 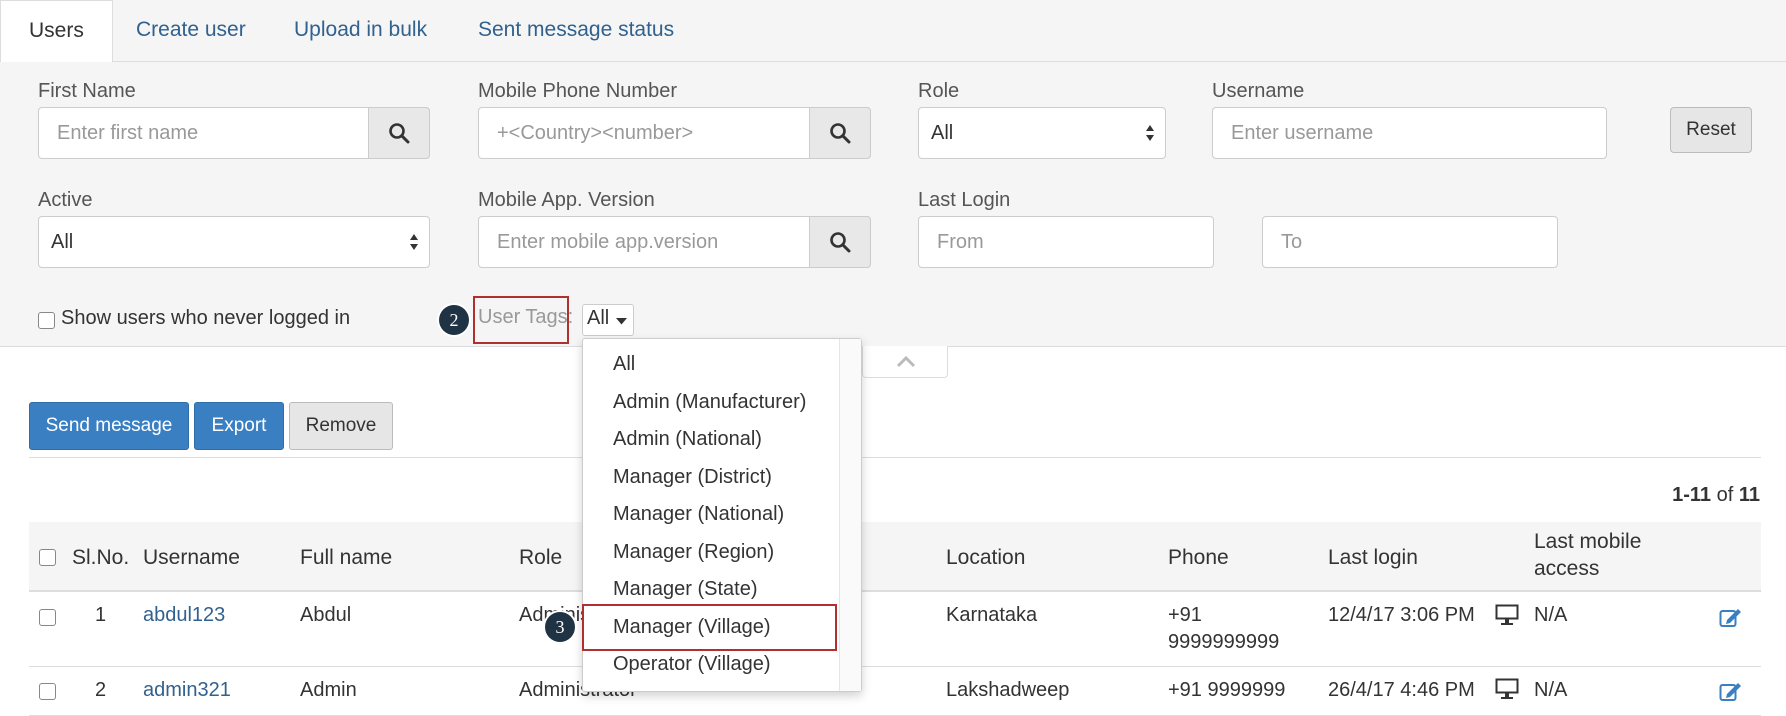 What do you see at coordinates (234, 242) in the screenshot?
I see `active-select: All` at bounding box center [234, 242].